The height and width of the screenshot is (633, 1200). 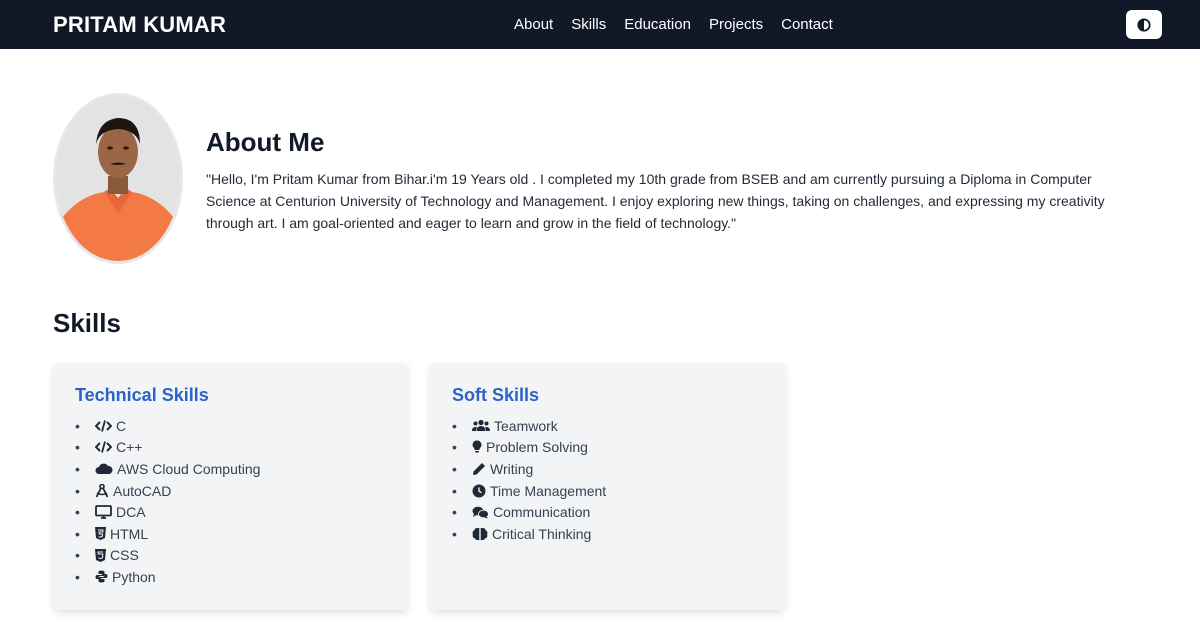 What do you see at coordinates (131, 512) in the screenshot?
I see `skill-label: DCA` at bounding box center [131, 512].